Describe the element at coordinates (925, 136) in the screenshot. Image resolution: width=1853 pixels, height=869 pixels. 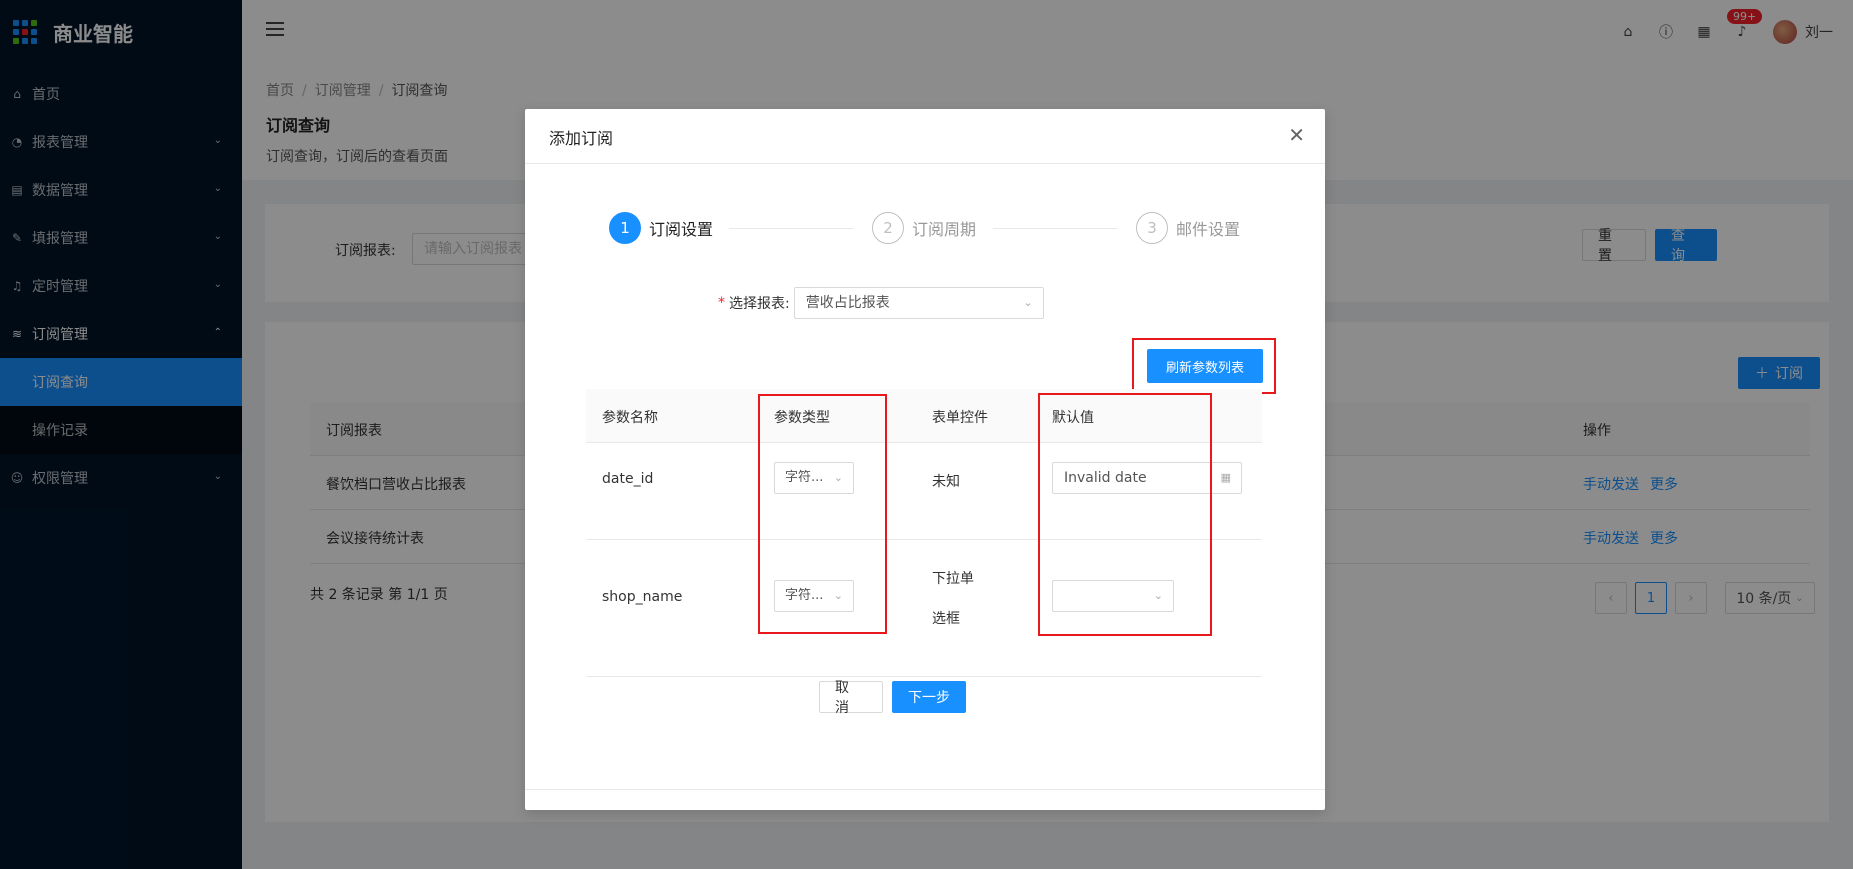
I see `modal-header: 添加订阅 ✕` at that location.